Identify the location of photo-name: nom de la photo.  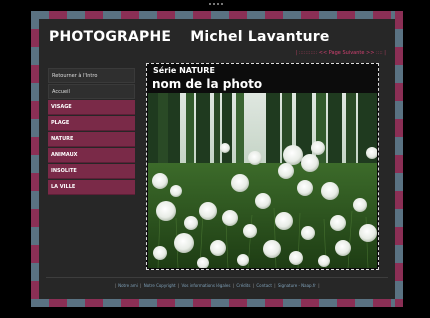
(207, 84).